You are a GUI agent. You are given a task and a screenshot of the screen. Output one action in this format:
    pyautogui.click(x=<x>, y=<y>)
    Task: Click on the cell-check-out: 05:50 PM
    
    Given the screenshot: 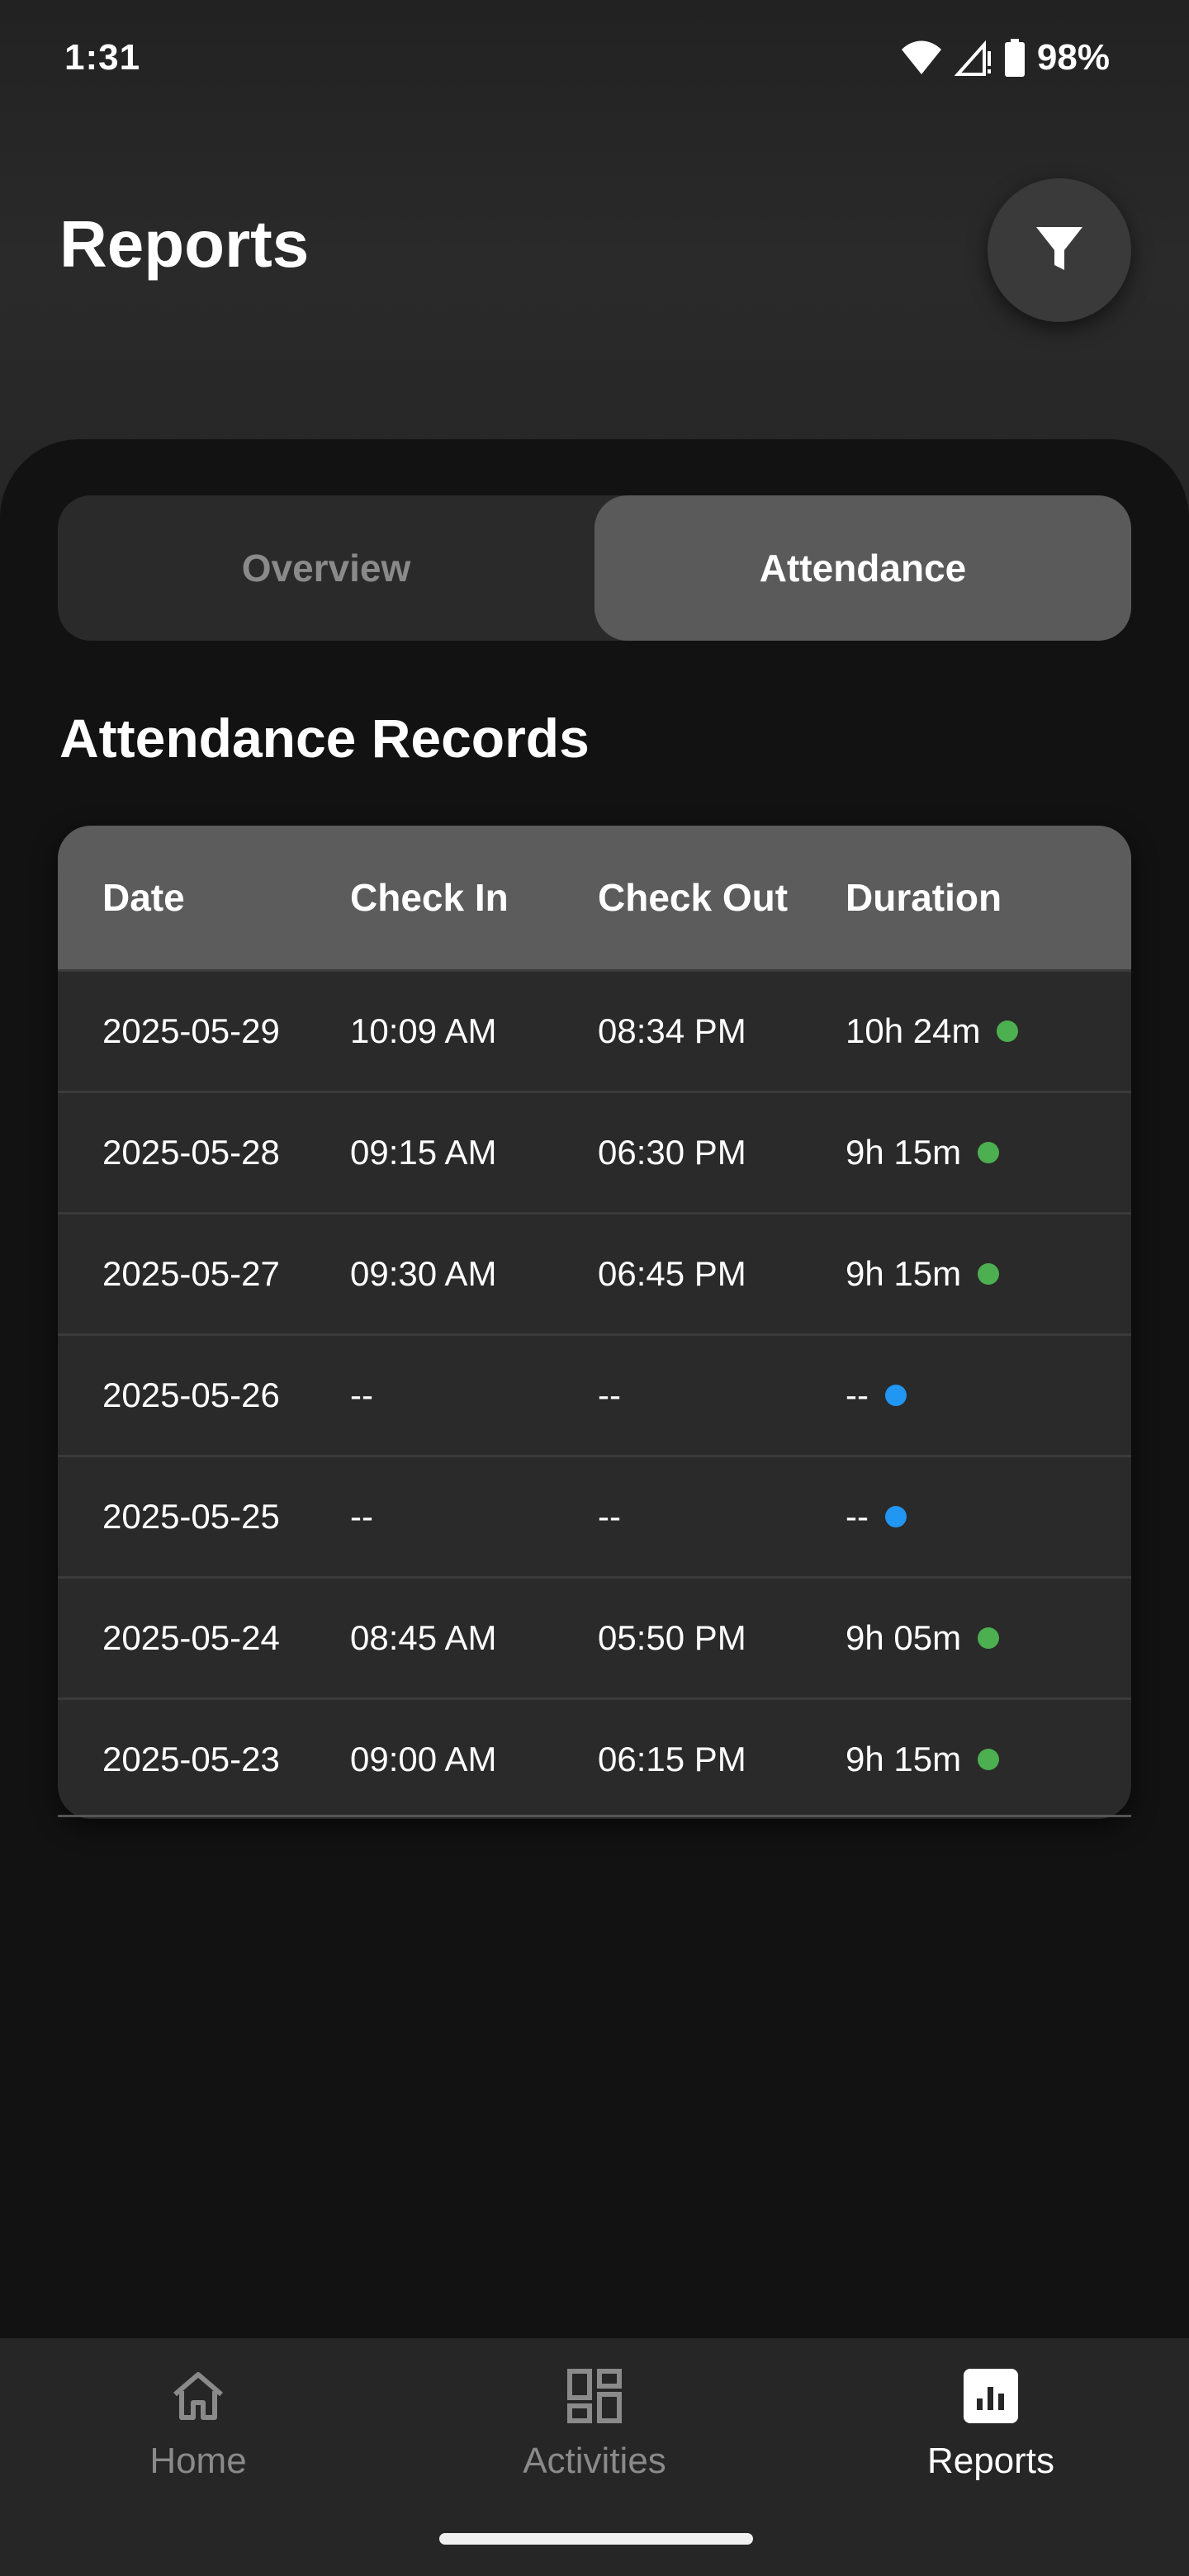 What is the action you would take?
    pyautogui.click(x=672, y=1637)
    